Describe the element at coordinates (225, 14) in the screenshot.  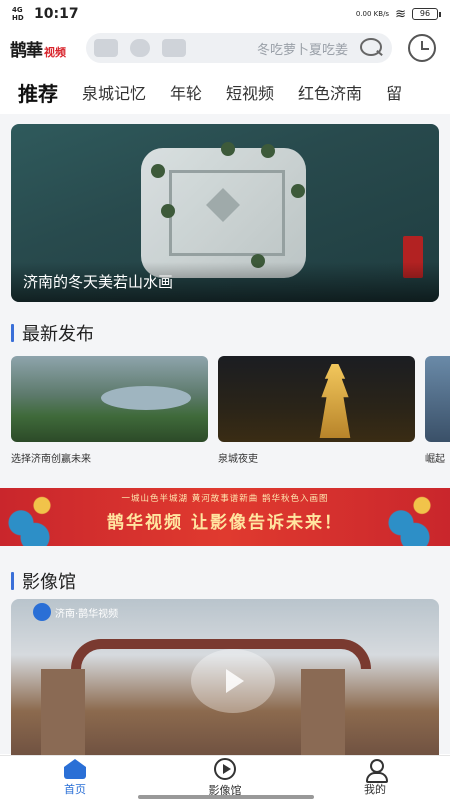
I see `status-bar: 4G HD 10:17 0.00 KB/s ≋ 96` at that location.